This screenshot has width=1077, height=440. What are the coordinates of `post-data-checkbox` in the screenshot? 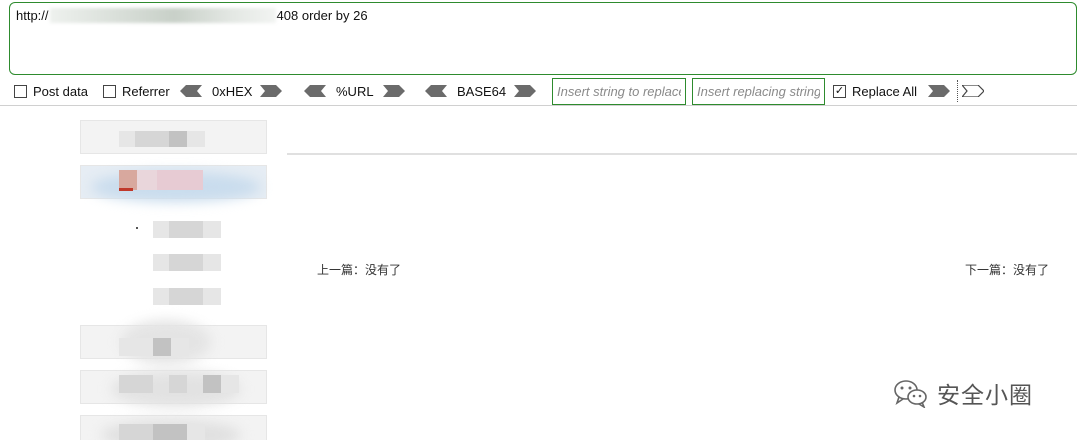 It's located at (20, 91).